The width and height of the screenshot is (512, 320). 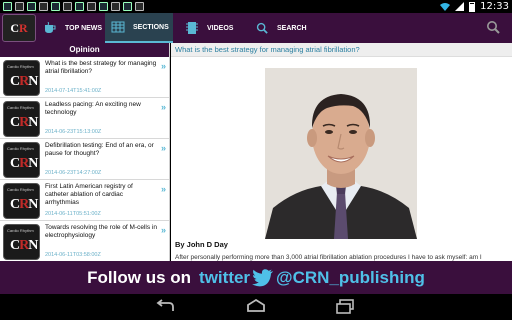 I want to click on tab-label: SEARCH, so click(x=292, y=28).